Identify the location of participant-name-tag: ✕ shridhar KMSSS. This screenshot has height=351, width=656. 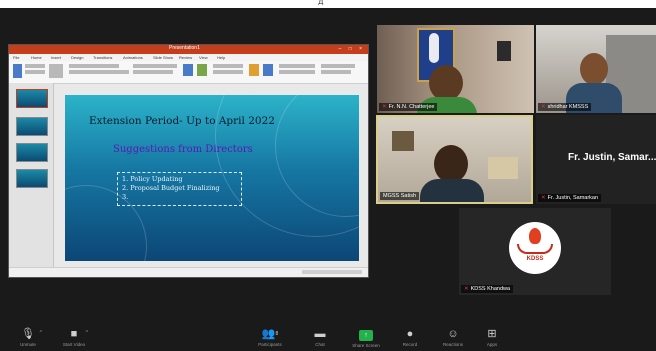
(565, 107).